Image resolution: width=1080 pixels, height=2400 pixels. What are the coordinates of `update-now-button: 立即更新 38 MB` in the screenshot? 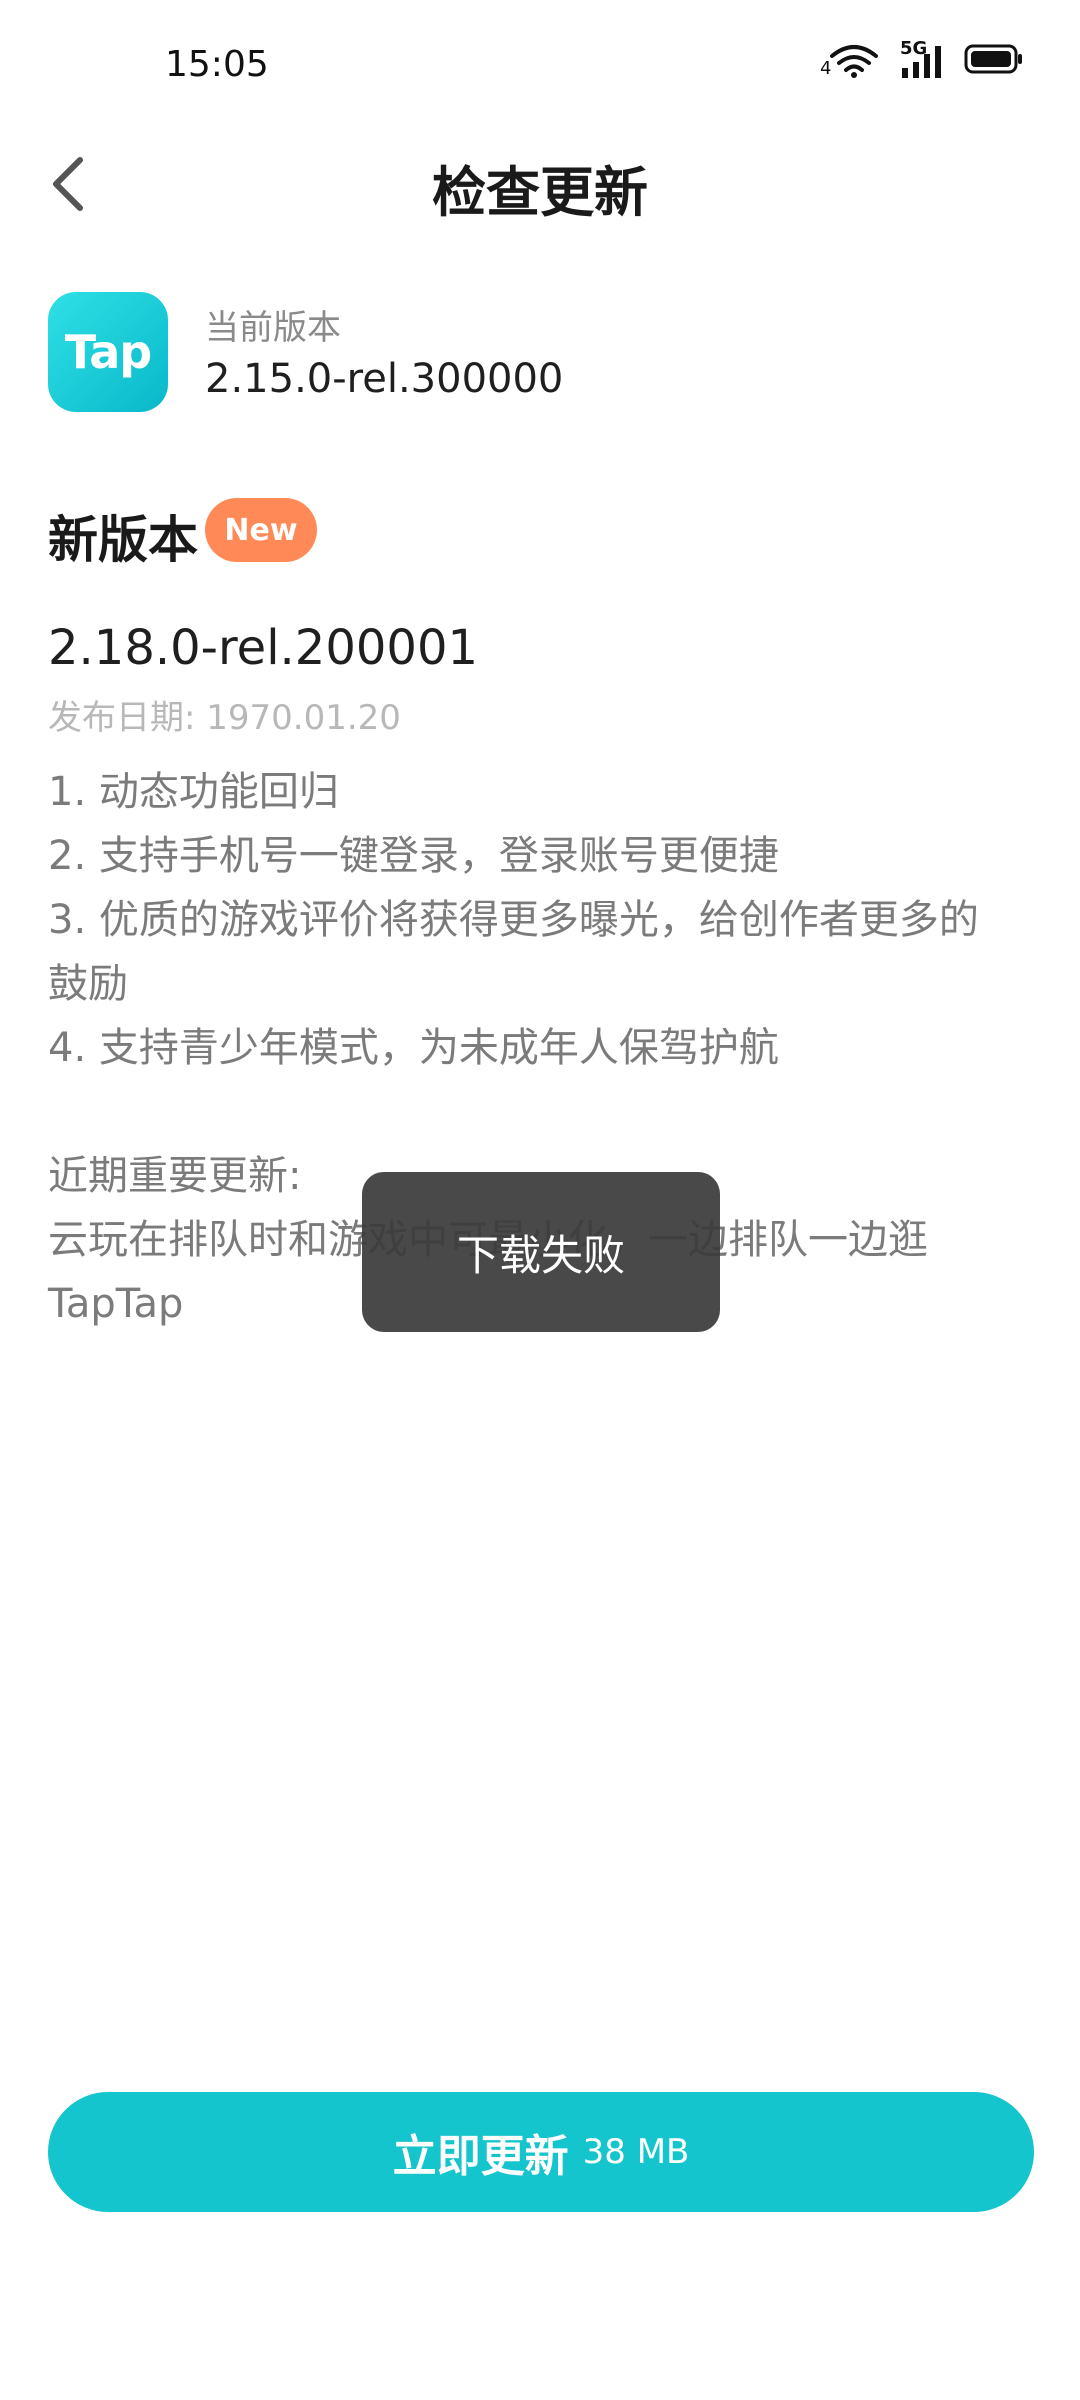 It's located at (541, 2152).